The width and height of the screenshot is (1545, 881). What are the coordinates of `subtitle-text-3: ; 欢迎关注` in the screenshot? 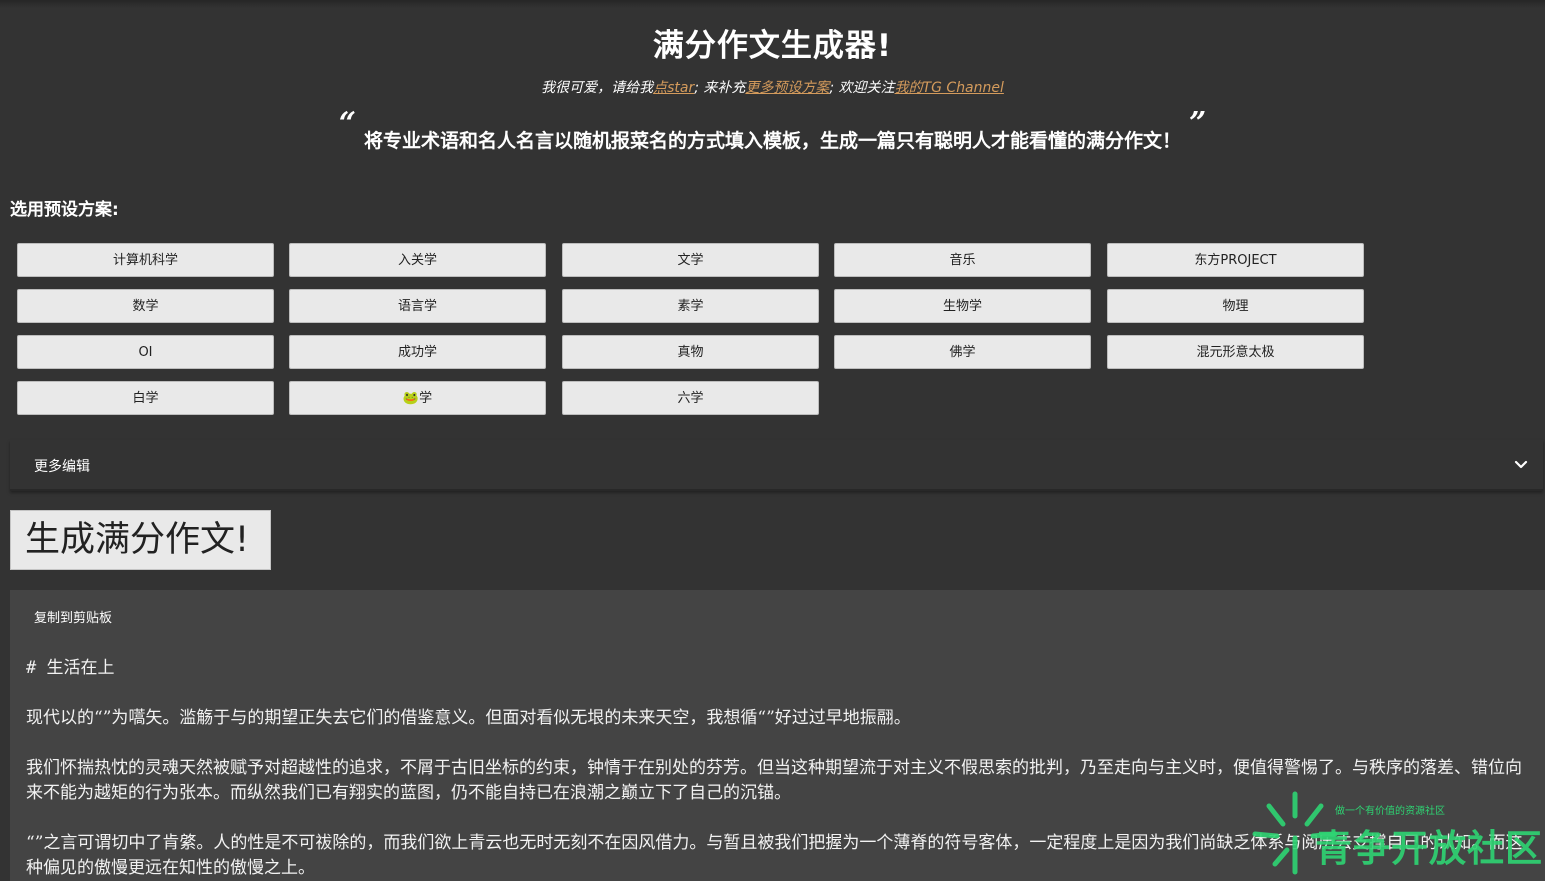 It's located at (862, 88).